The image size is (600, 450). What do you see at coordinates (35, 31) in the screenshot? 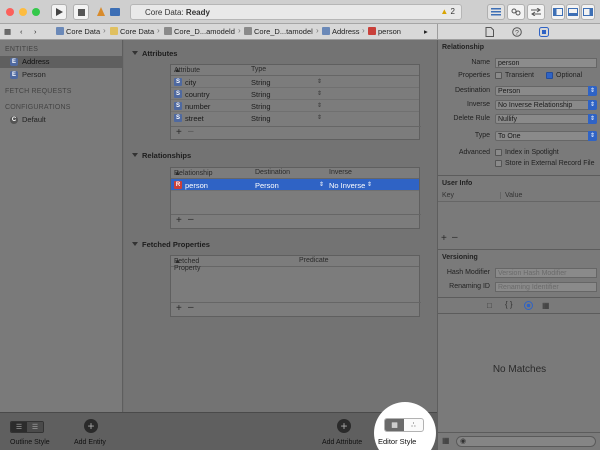
I see `forward-icon: ›` at bounding box center [35, 31].